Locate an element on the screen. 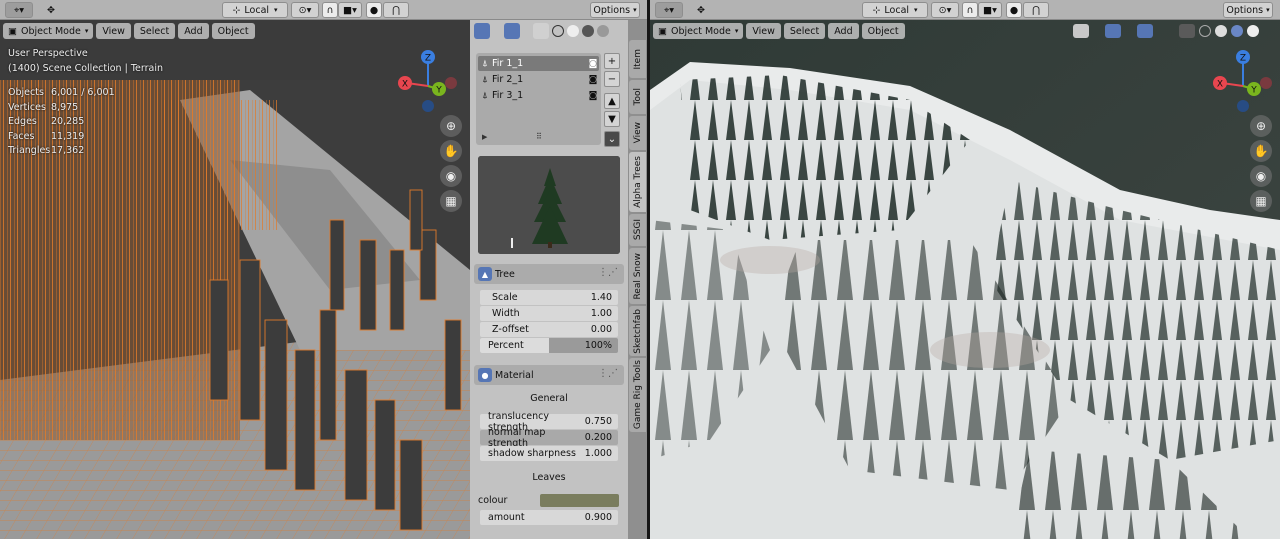 The height and width of the screenshot is (539, 1280). snap-target-dropdown: ■▾ is located at coordinates (350, 10).